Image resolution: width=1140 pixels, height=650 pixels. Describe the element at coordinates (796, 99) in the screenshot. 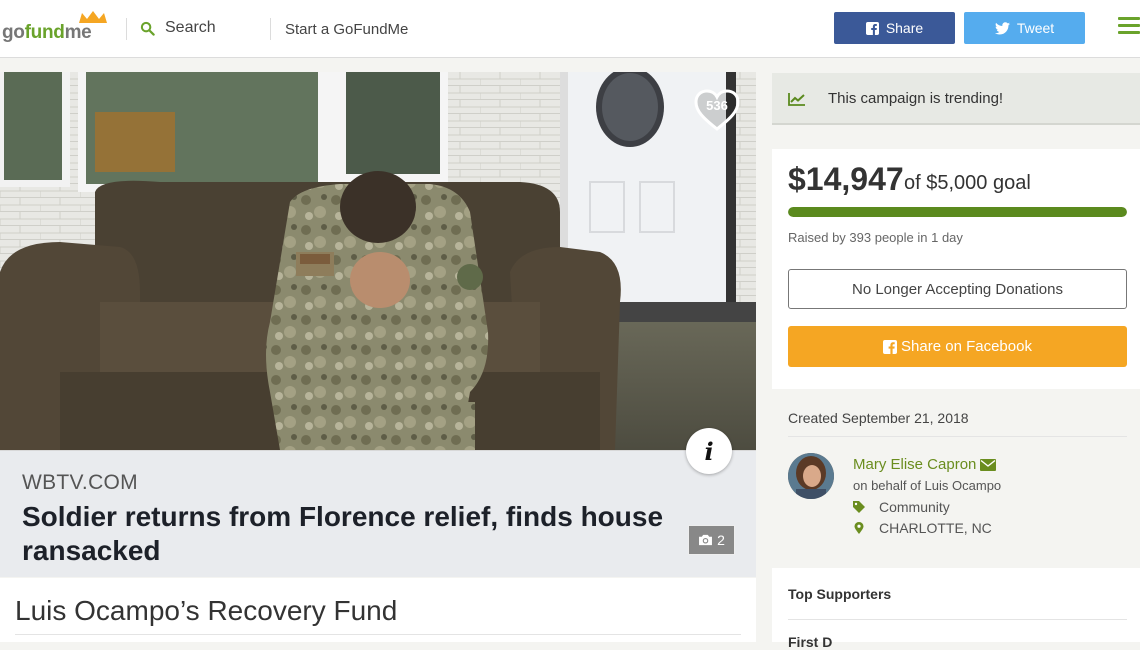

I see `trending-chart-icon` at that location.